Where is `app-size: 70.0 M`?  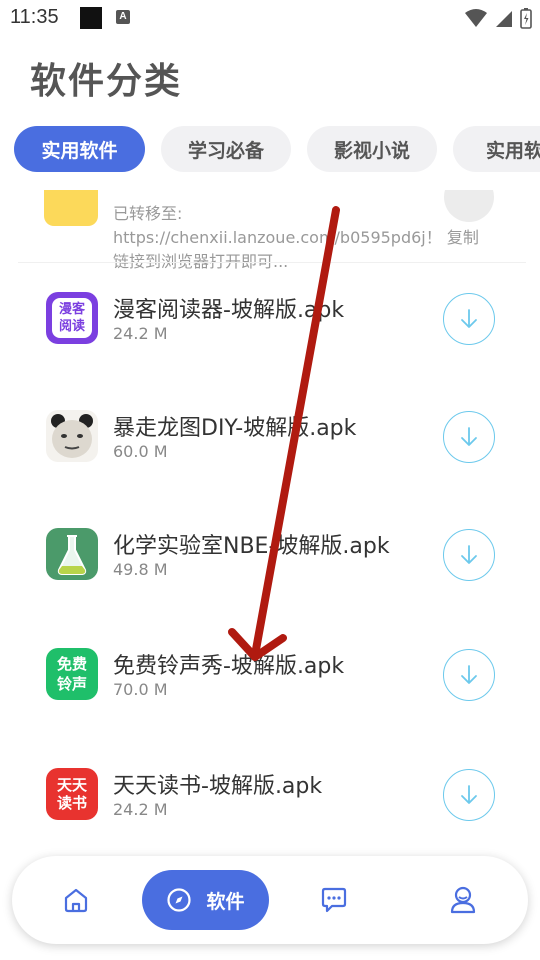
app-size: 70.0 M is located at coordinates (140, 689).